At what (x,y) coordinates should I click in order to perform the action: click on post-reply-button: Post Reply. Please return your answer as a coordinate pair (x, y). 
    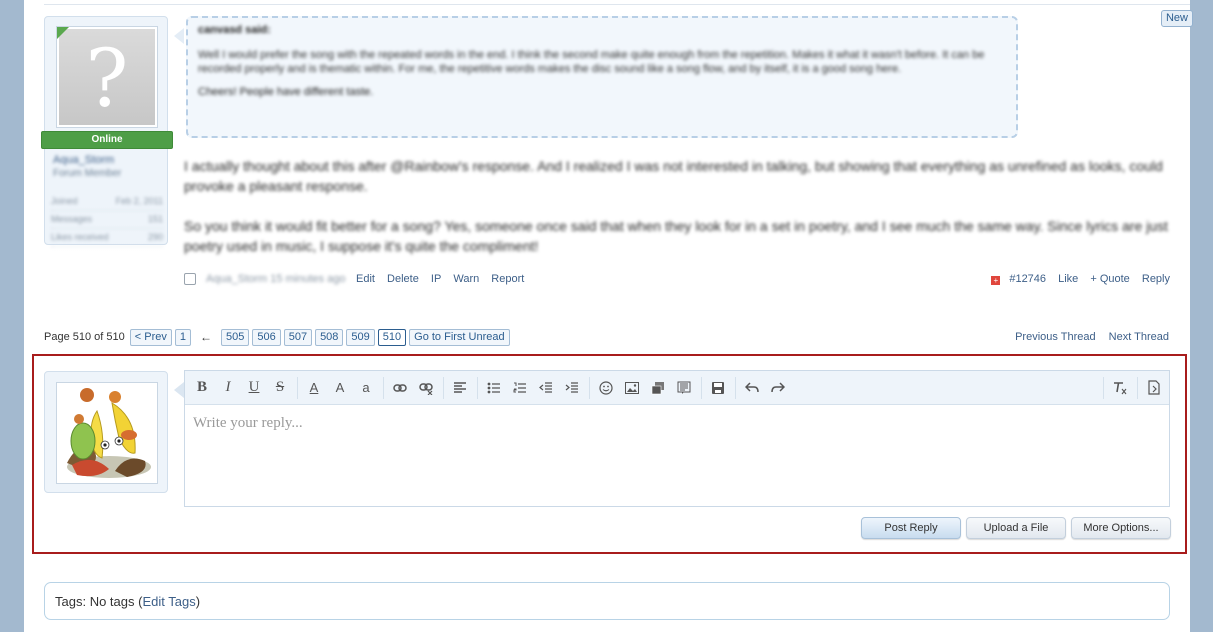
    Looking at the image, I should click on (911, 528).